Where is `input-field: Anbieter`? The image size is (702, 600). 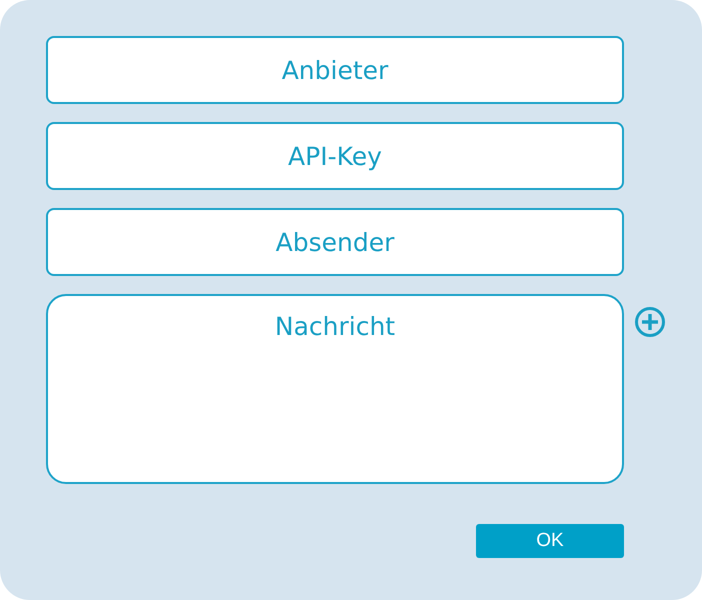 input-field: Anbieter is located at coordinates (335, 70).